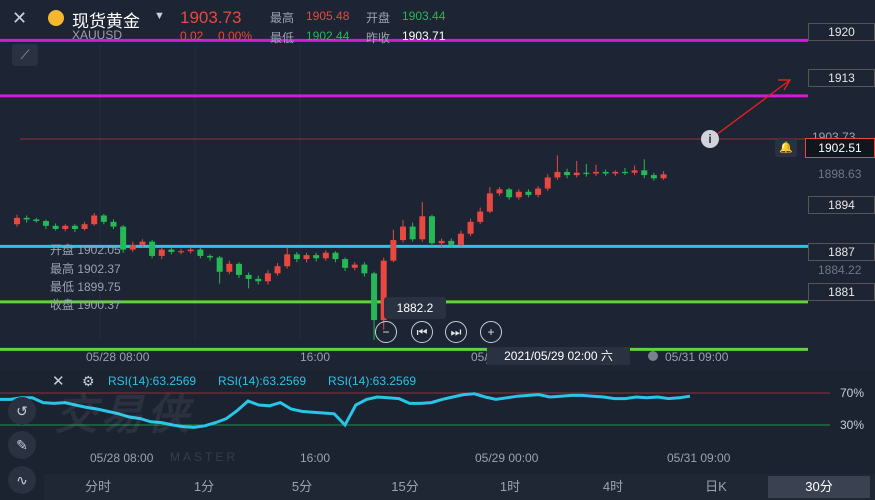 This screenshot has width=875, height=500. What do you see at coordinates (282, 38) in the screenshot?
I see `low-label: 最低` at bounding box center [282, 38].